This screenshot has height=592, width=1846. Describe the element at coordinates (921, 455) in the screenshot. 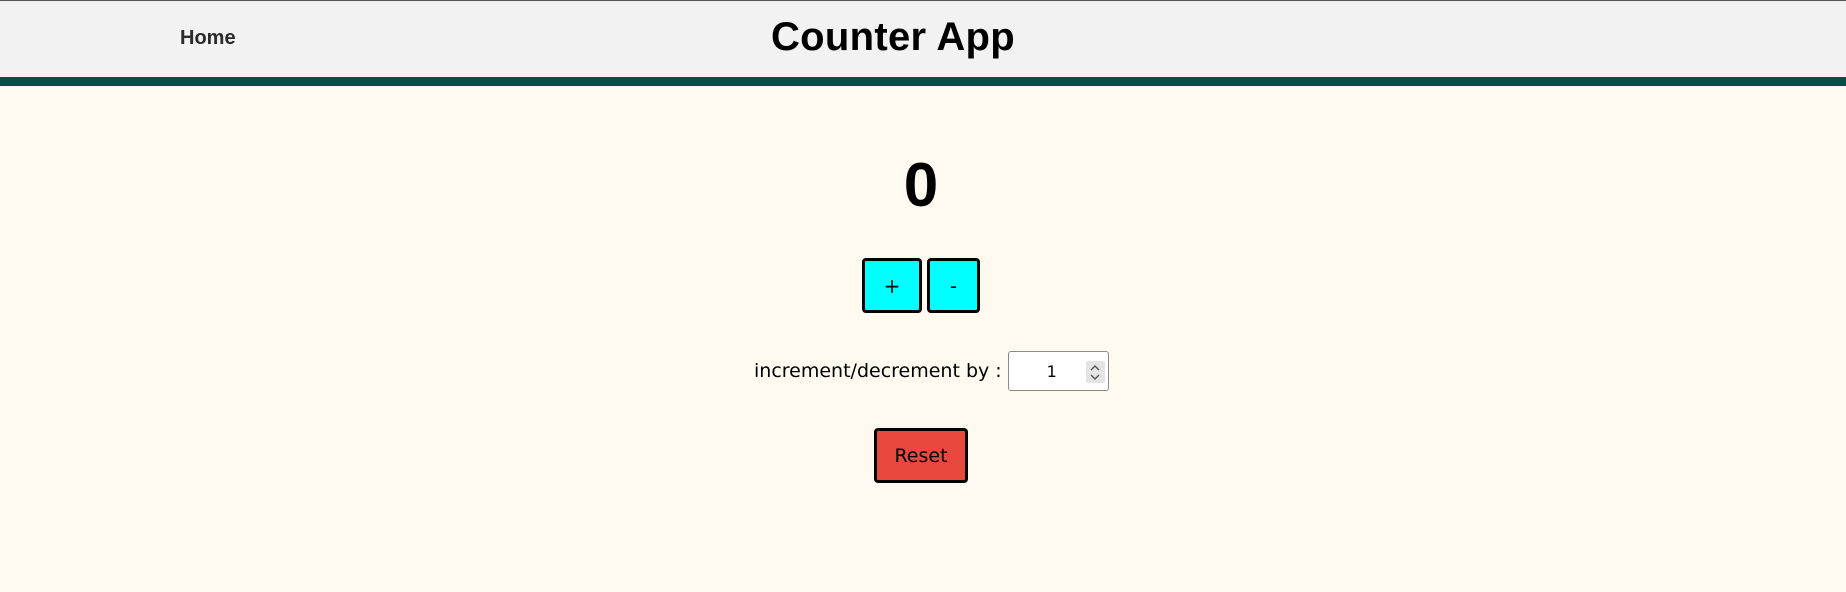

I see `reset-button: Reset` at that location.